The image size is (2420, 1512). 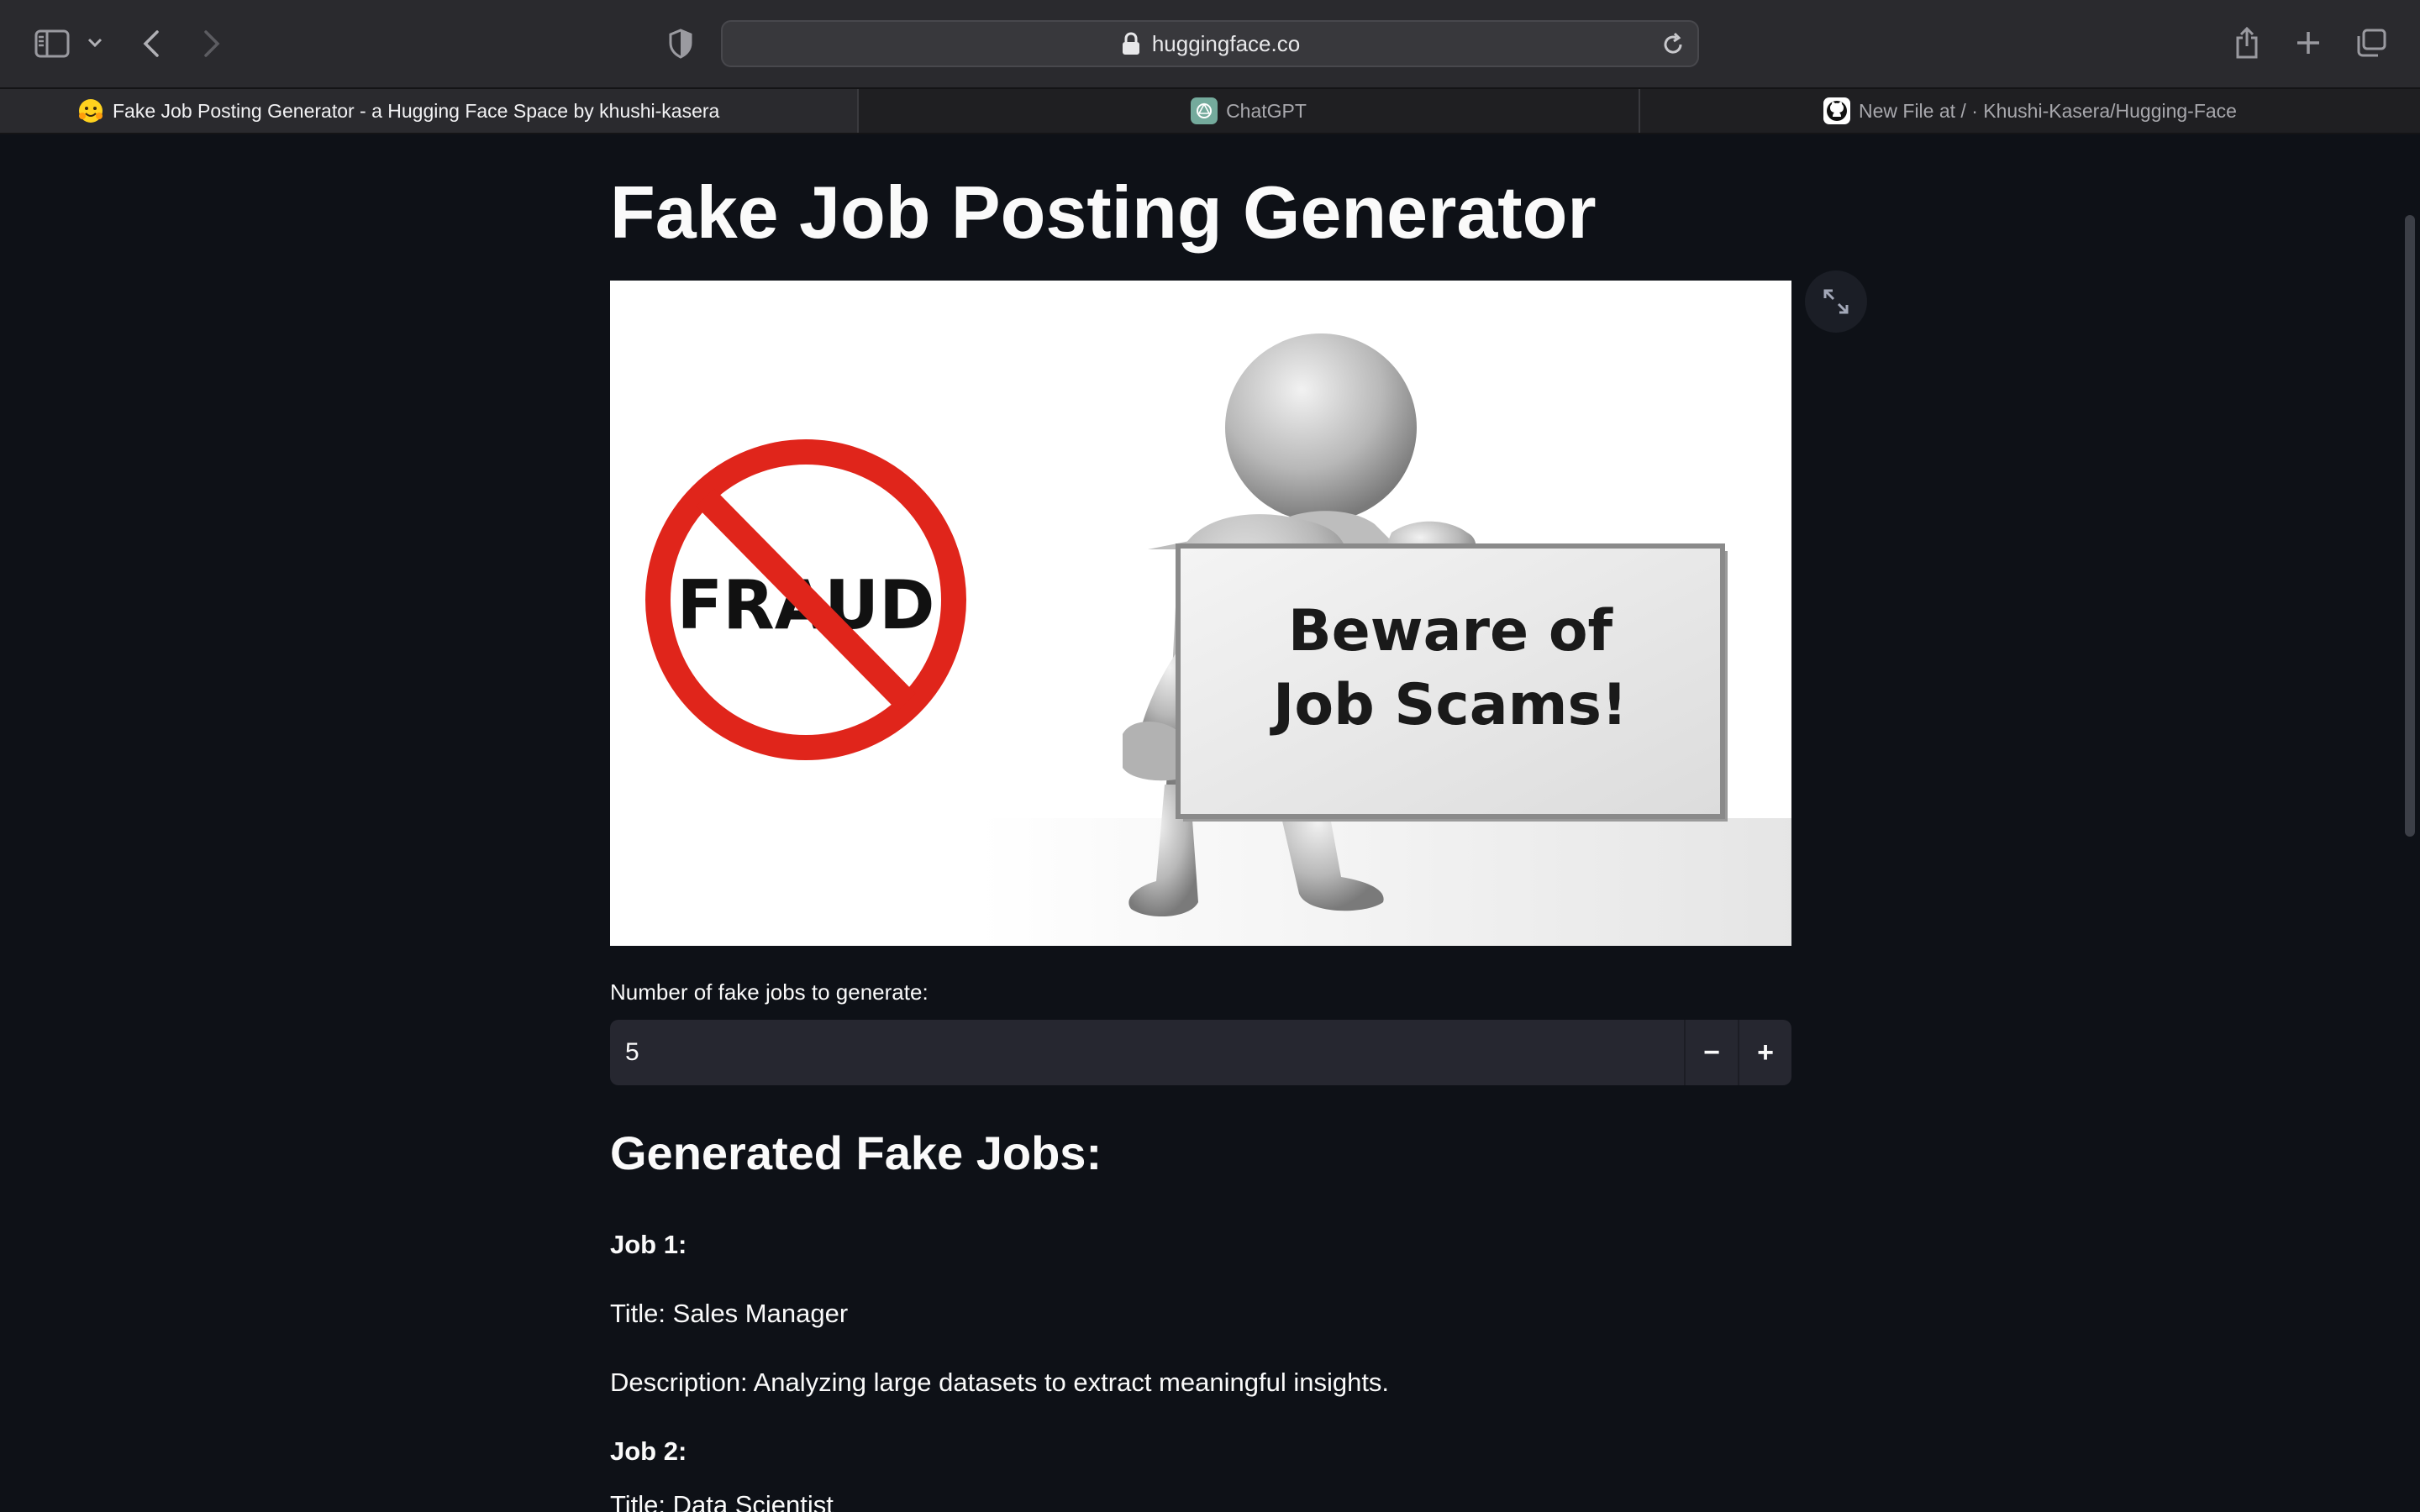 I want to click on address-bar: huggingface.co, so click(x=1210, y=43).